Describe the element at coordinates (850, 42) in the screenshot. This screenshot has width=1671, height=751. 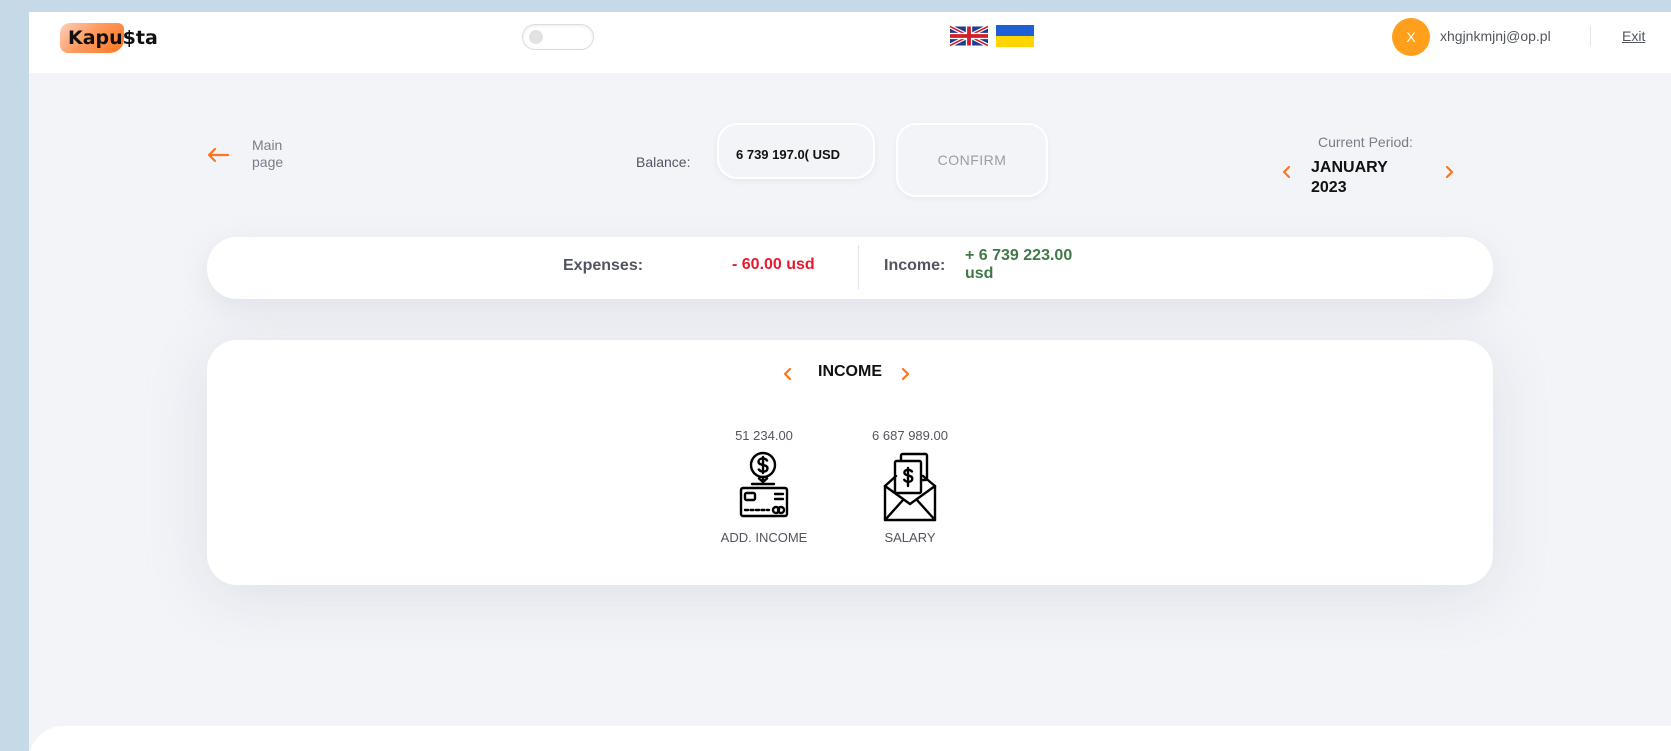
I see `header: Kapu$ta X xhgjnkmjnj@op.pl Exit` at that location.